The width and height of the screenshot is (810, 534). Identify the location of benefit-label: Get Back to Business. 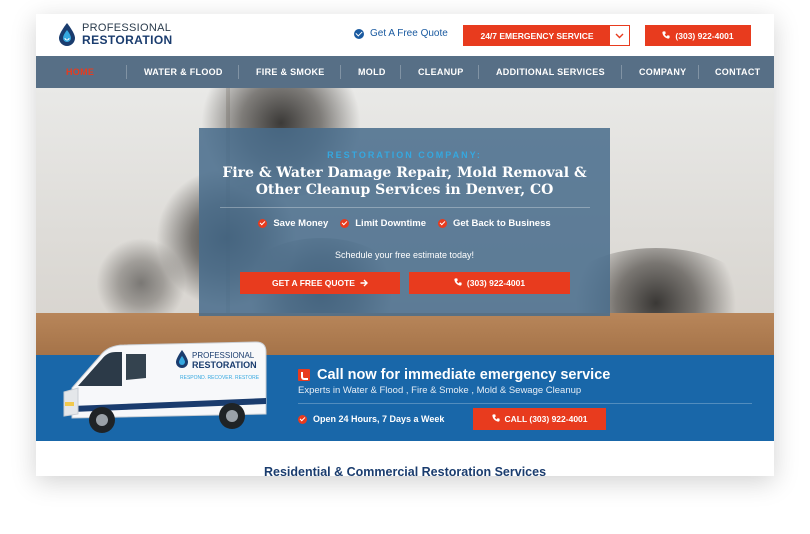
(501, 223).